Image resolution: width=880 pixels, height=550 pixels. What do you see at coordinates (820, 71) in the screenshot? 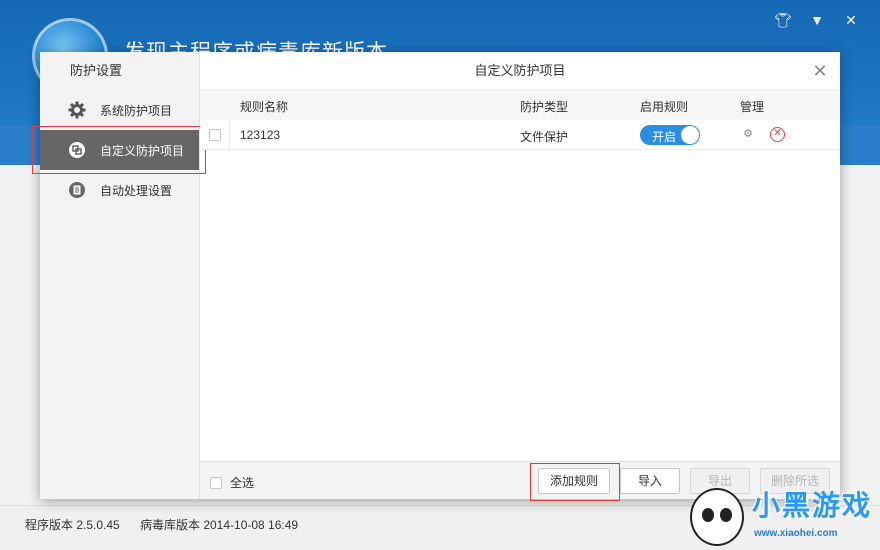
I see `dialog-close-icon: ✕` at bounding box center [820, 71].